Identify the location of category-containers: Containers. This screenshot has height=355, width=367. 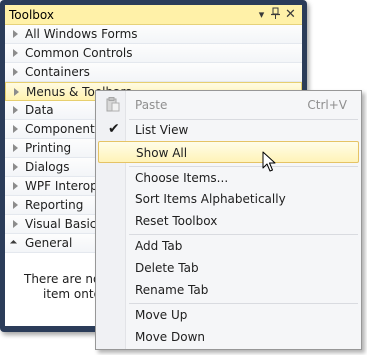
(153, 72).